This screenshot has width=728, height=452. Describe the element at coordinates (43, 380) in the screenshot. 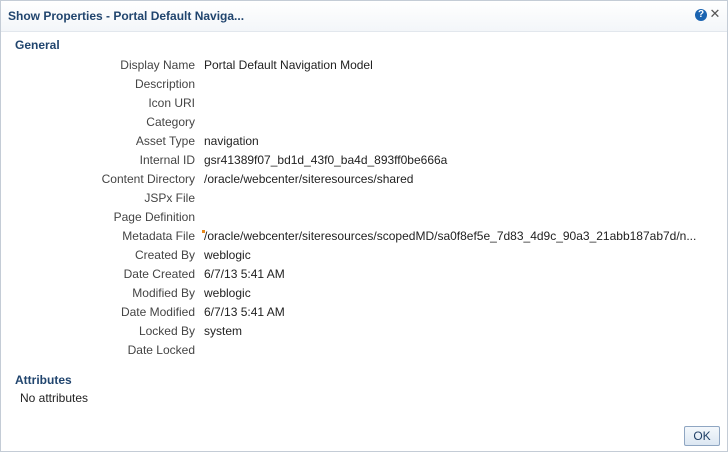

I see `attributes-section-header: Attributes` at that location.